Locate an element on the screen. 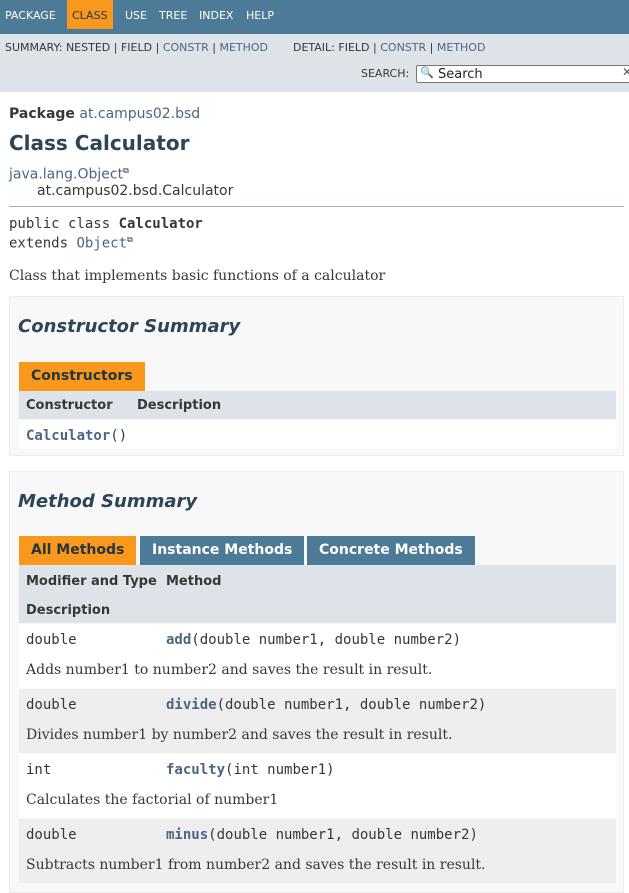  search-label: SEARCH: is located at coordinates (385, 73).